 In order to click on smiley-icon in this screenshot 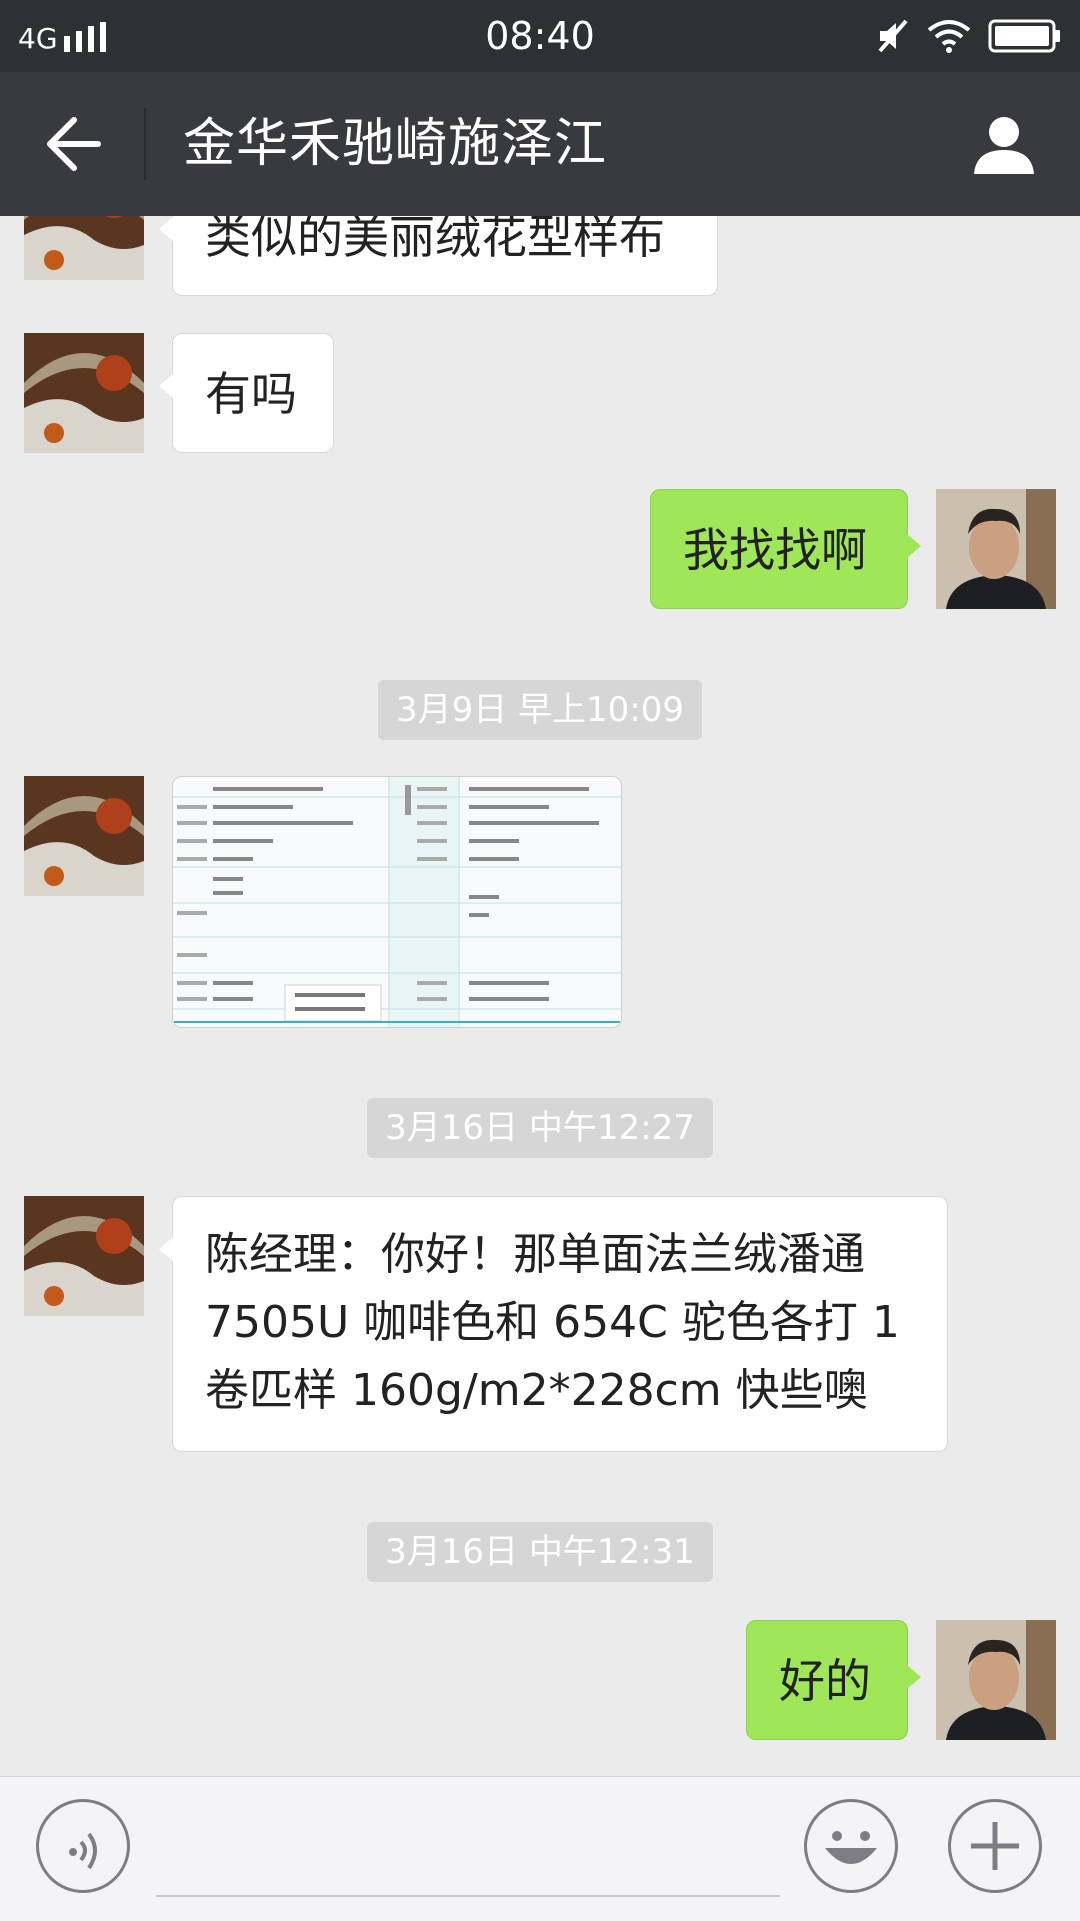, I will do `click(851, 1847)`.